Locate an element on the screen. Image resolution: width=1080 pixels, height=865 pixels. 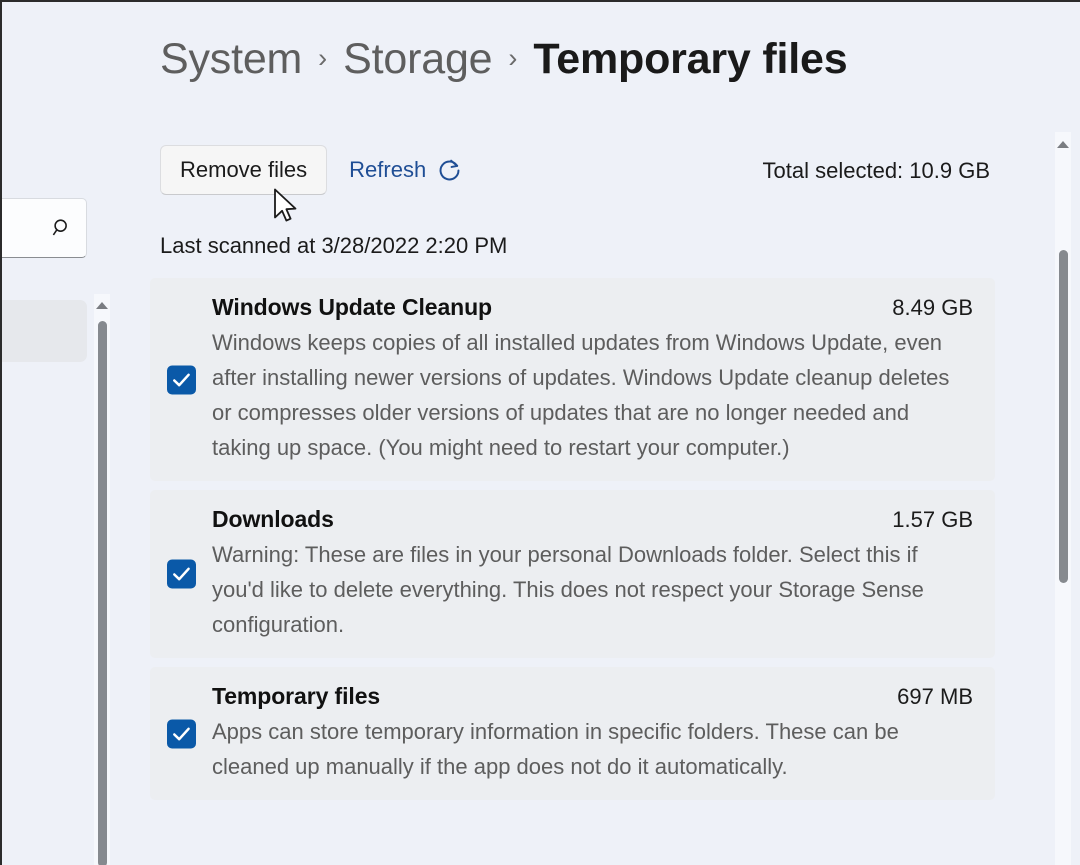
list-item-title: Downloads is located at coordinates (273, 519).